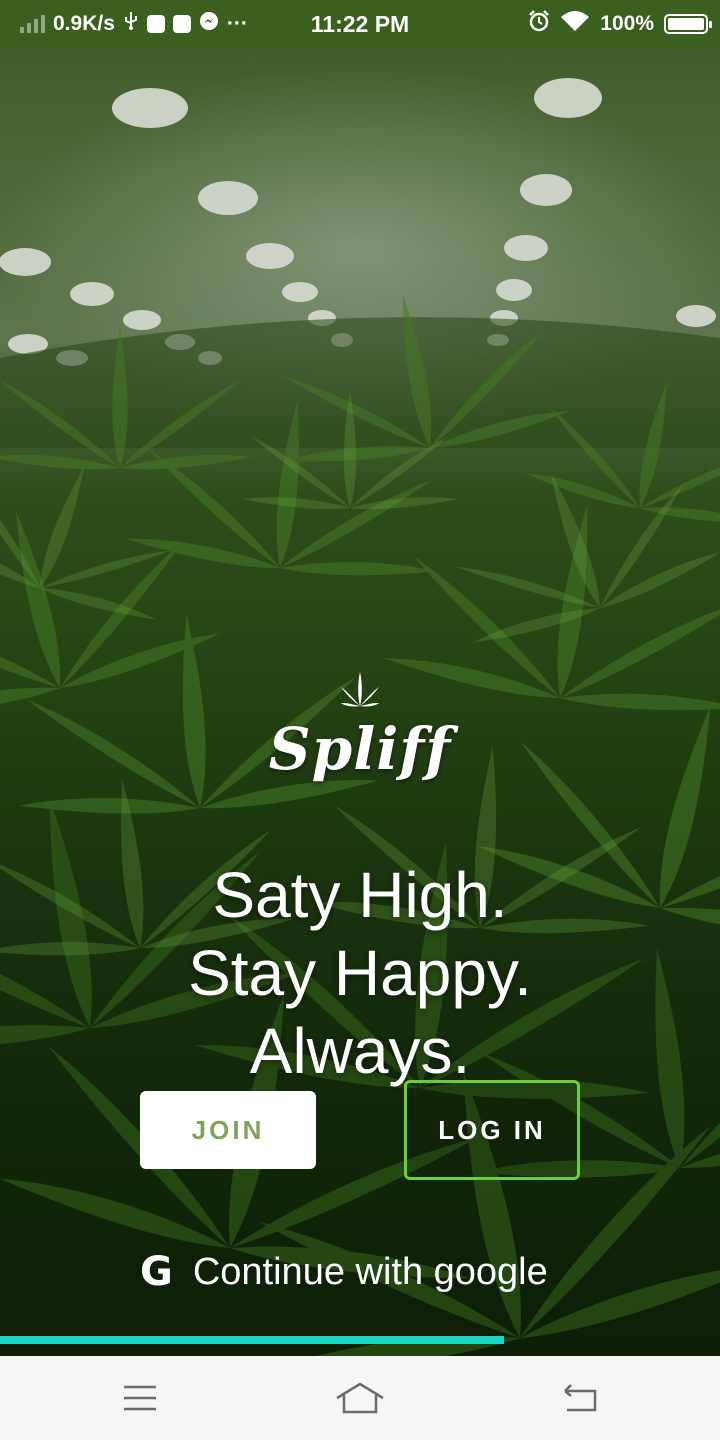  I want to click on signal-icon, so click(32, 24).